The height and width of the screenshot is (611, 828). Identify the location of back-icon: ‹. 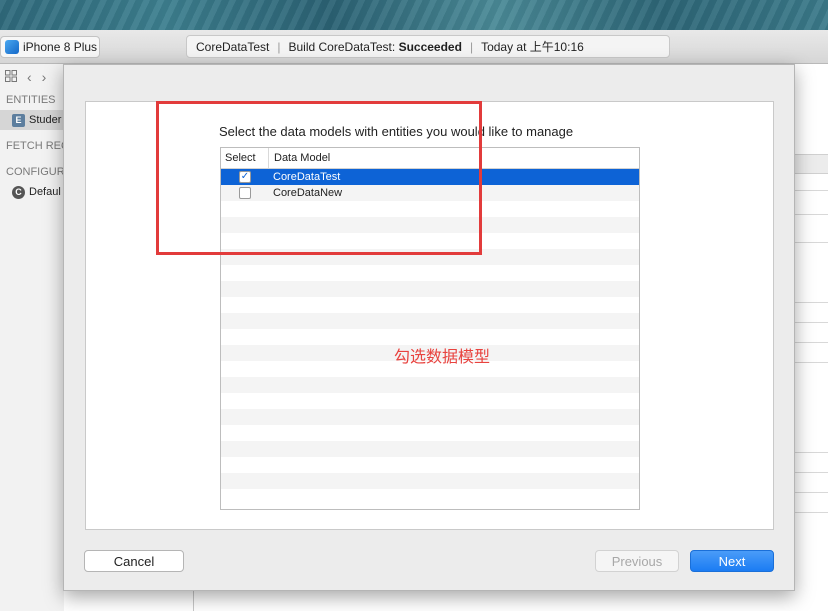
(29, 77).